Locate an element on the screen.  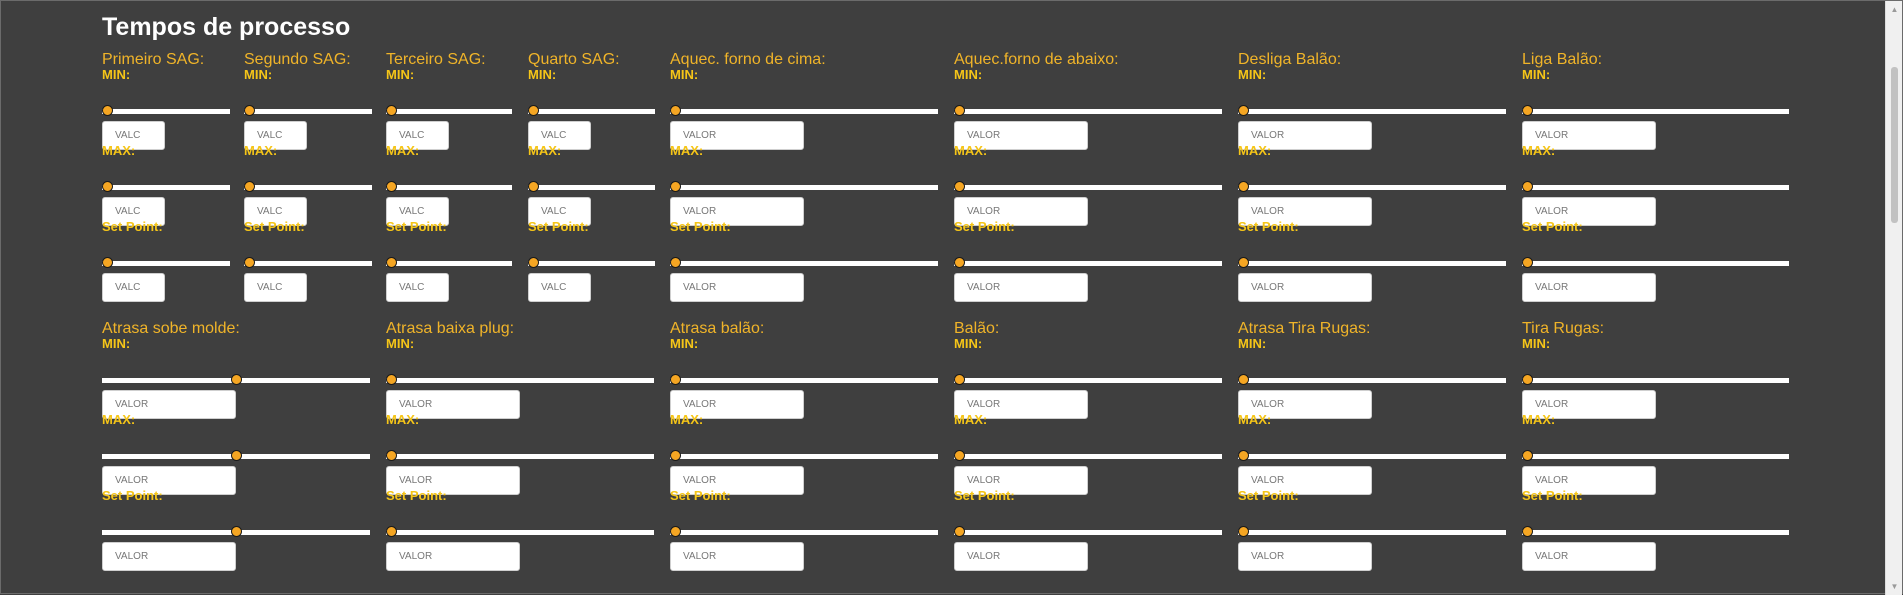
scroll-down-arrow-icon: ▼ is located at coordinates (1894, 586).